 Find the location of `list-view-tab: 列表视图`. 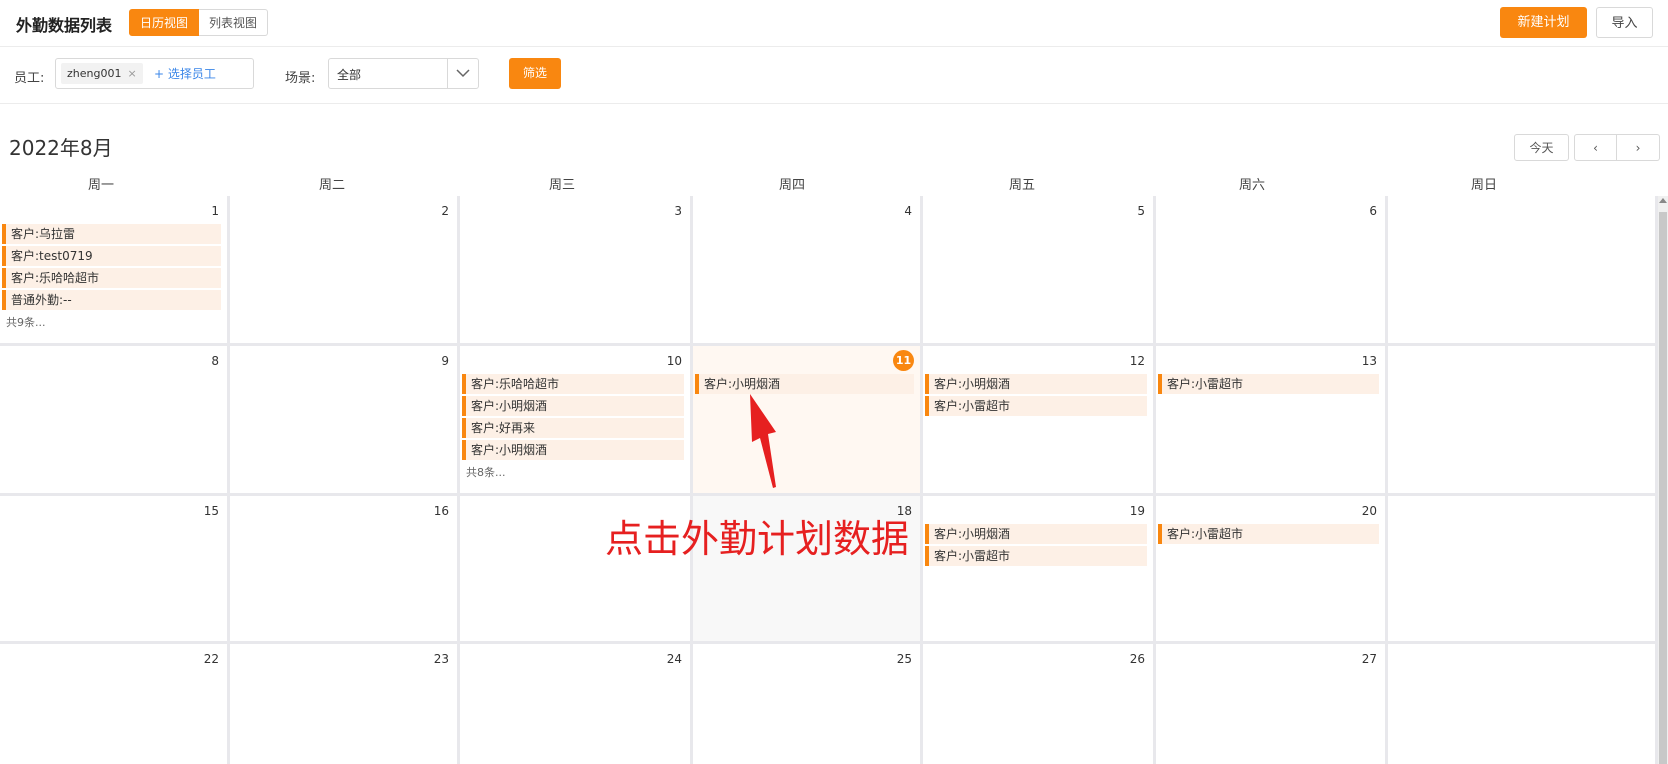

list-view-tab: 列表视图 is located at coordinates (234, 22).